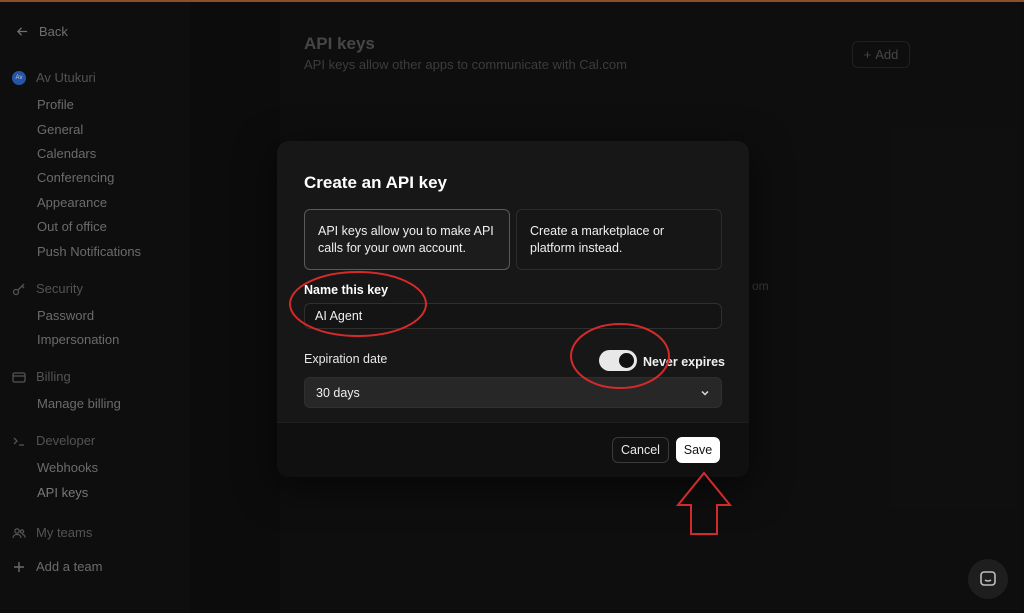  What do you see at coordinates (618, 360) in the screenshot?
I see `never-expires-toggle` at bounding box center [618, 360].